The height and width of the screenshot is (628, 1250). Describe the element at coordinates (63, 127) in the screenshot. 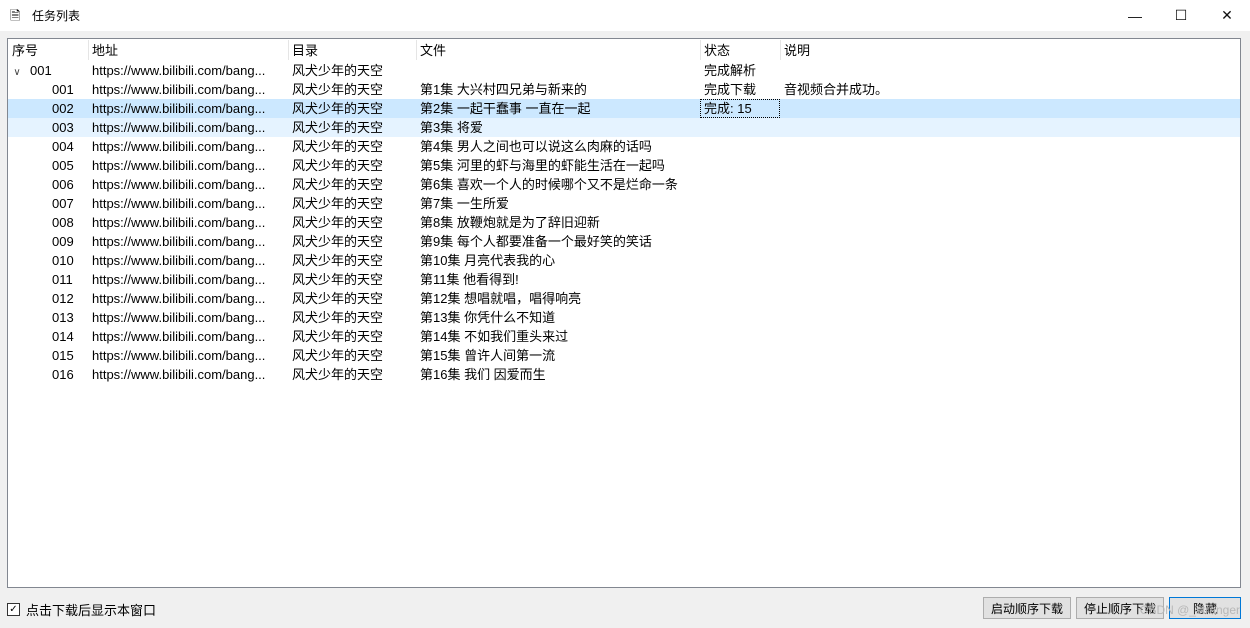

I see `task-id: 003` at that location.